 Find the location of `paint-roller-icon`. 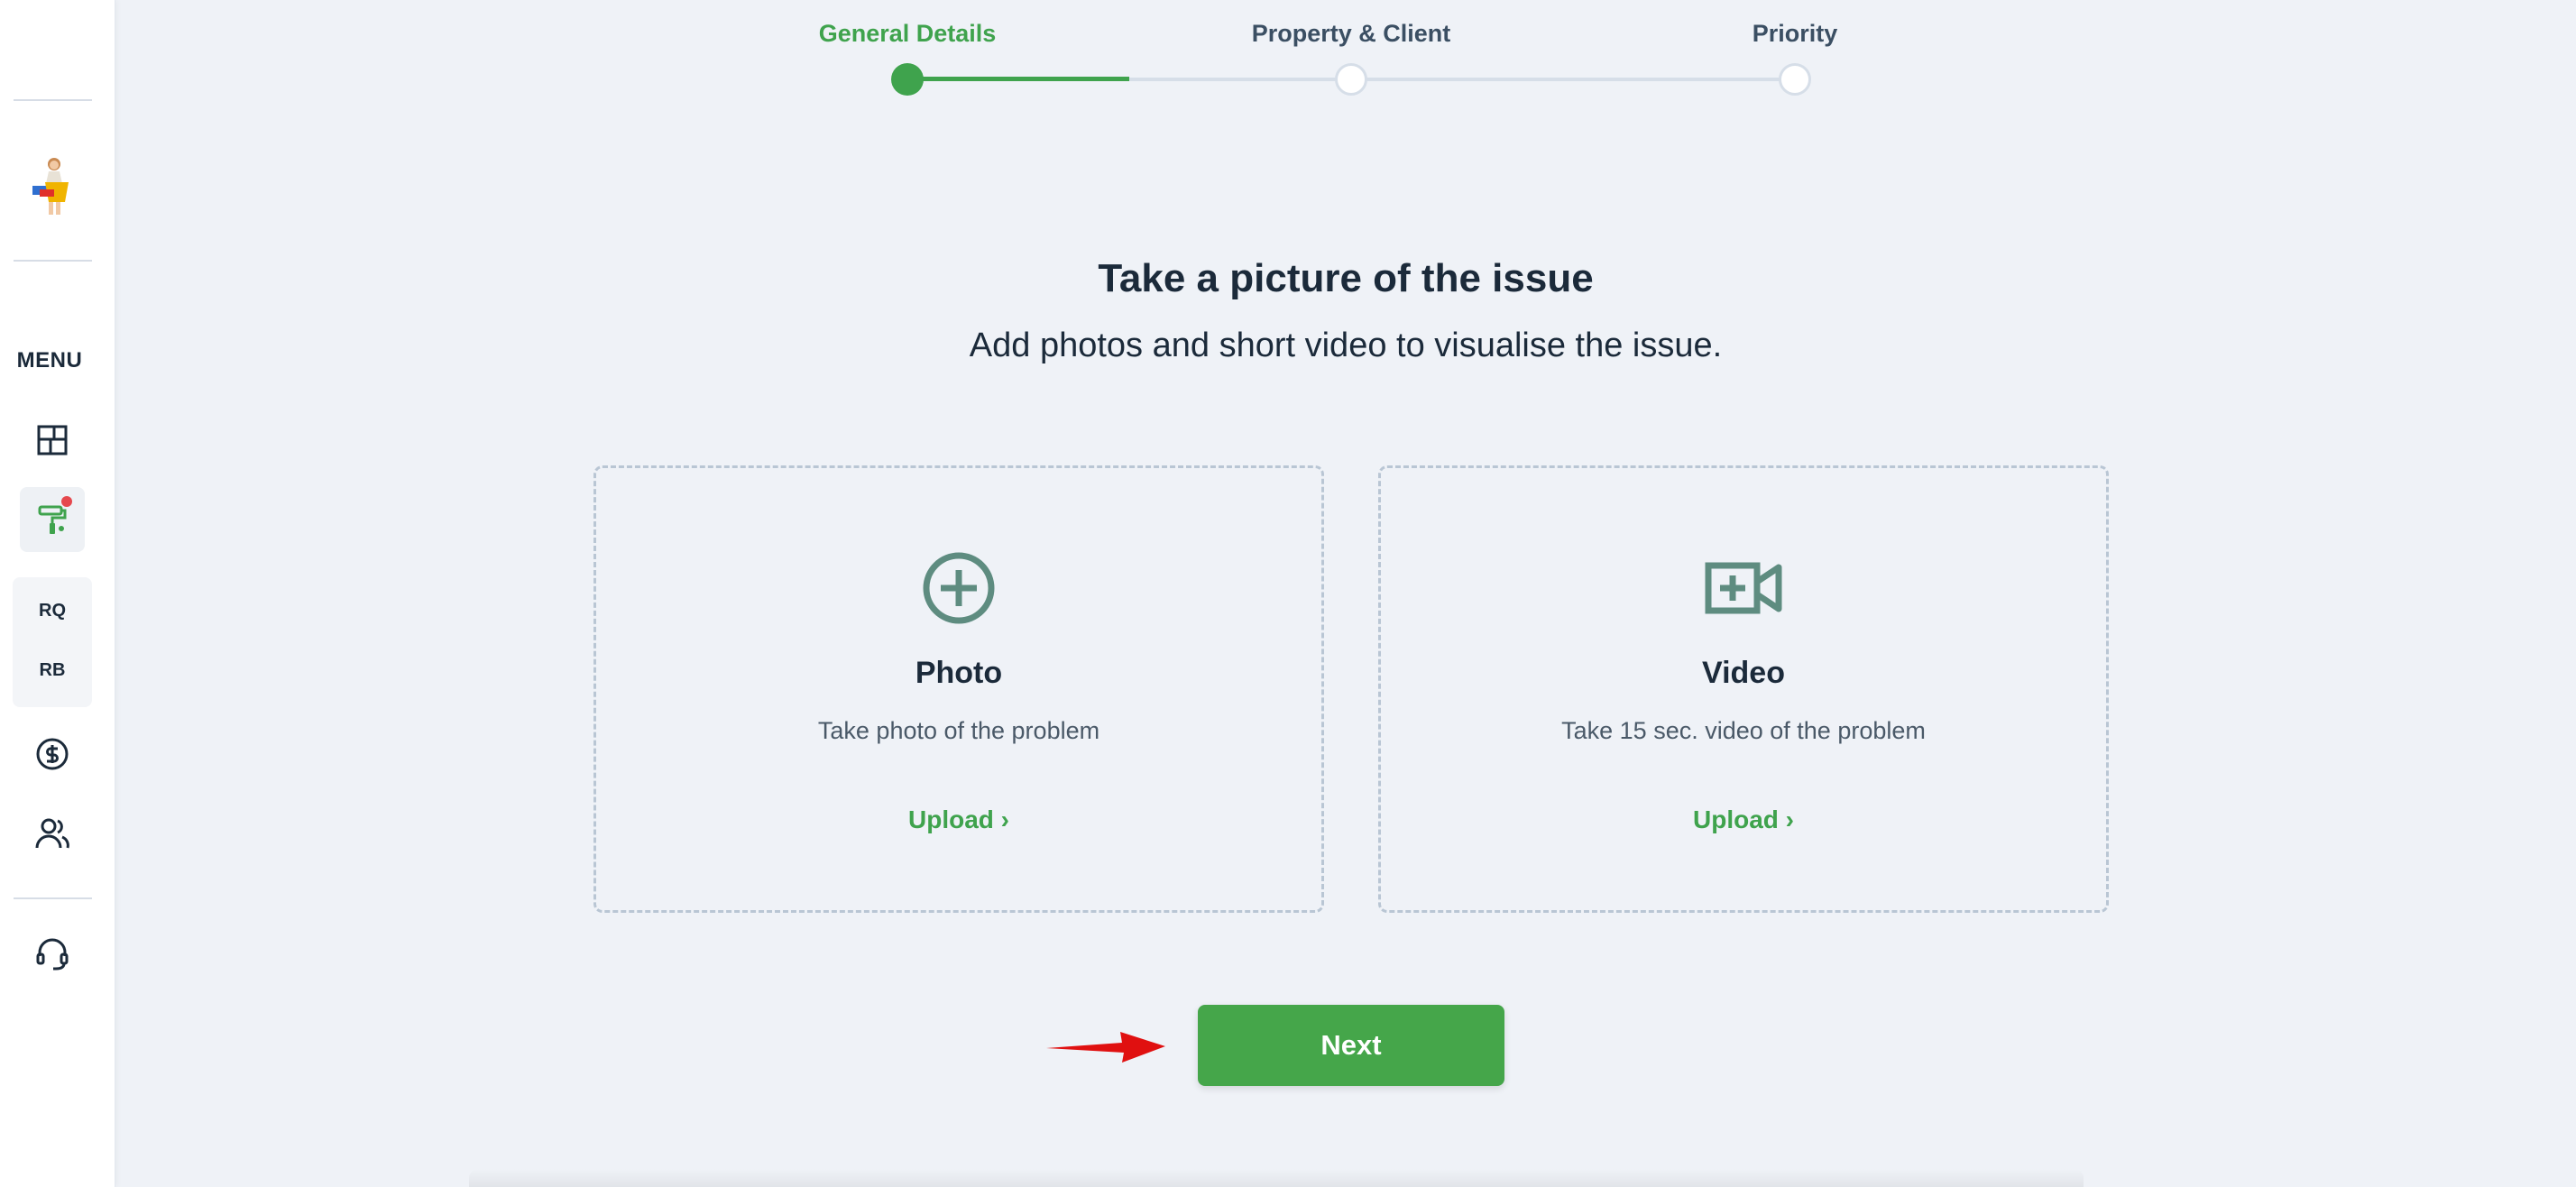

paint-roller-icon is located at coordinates (52, 519).